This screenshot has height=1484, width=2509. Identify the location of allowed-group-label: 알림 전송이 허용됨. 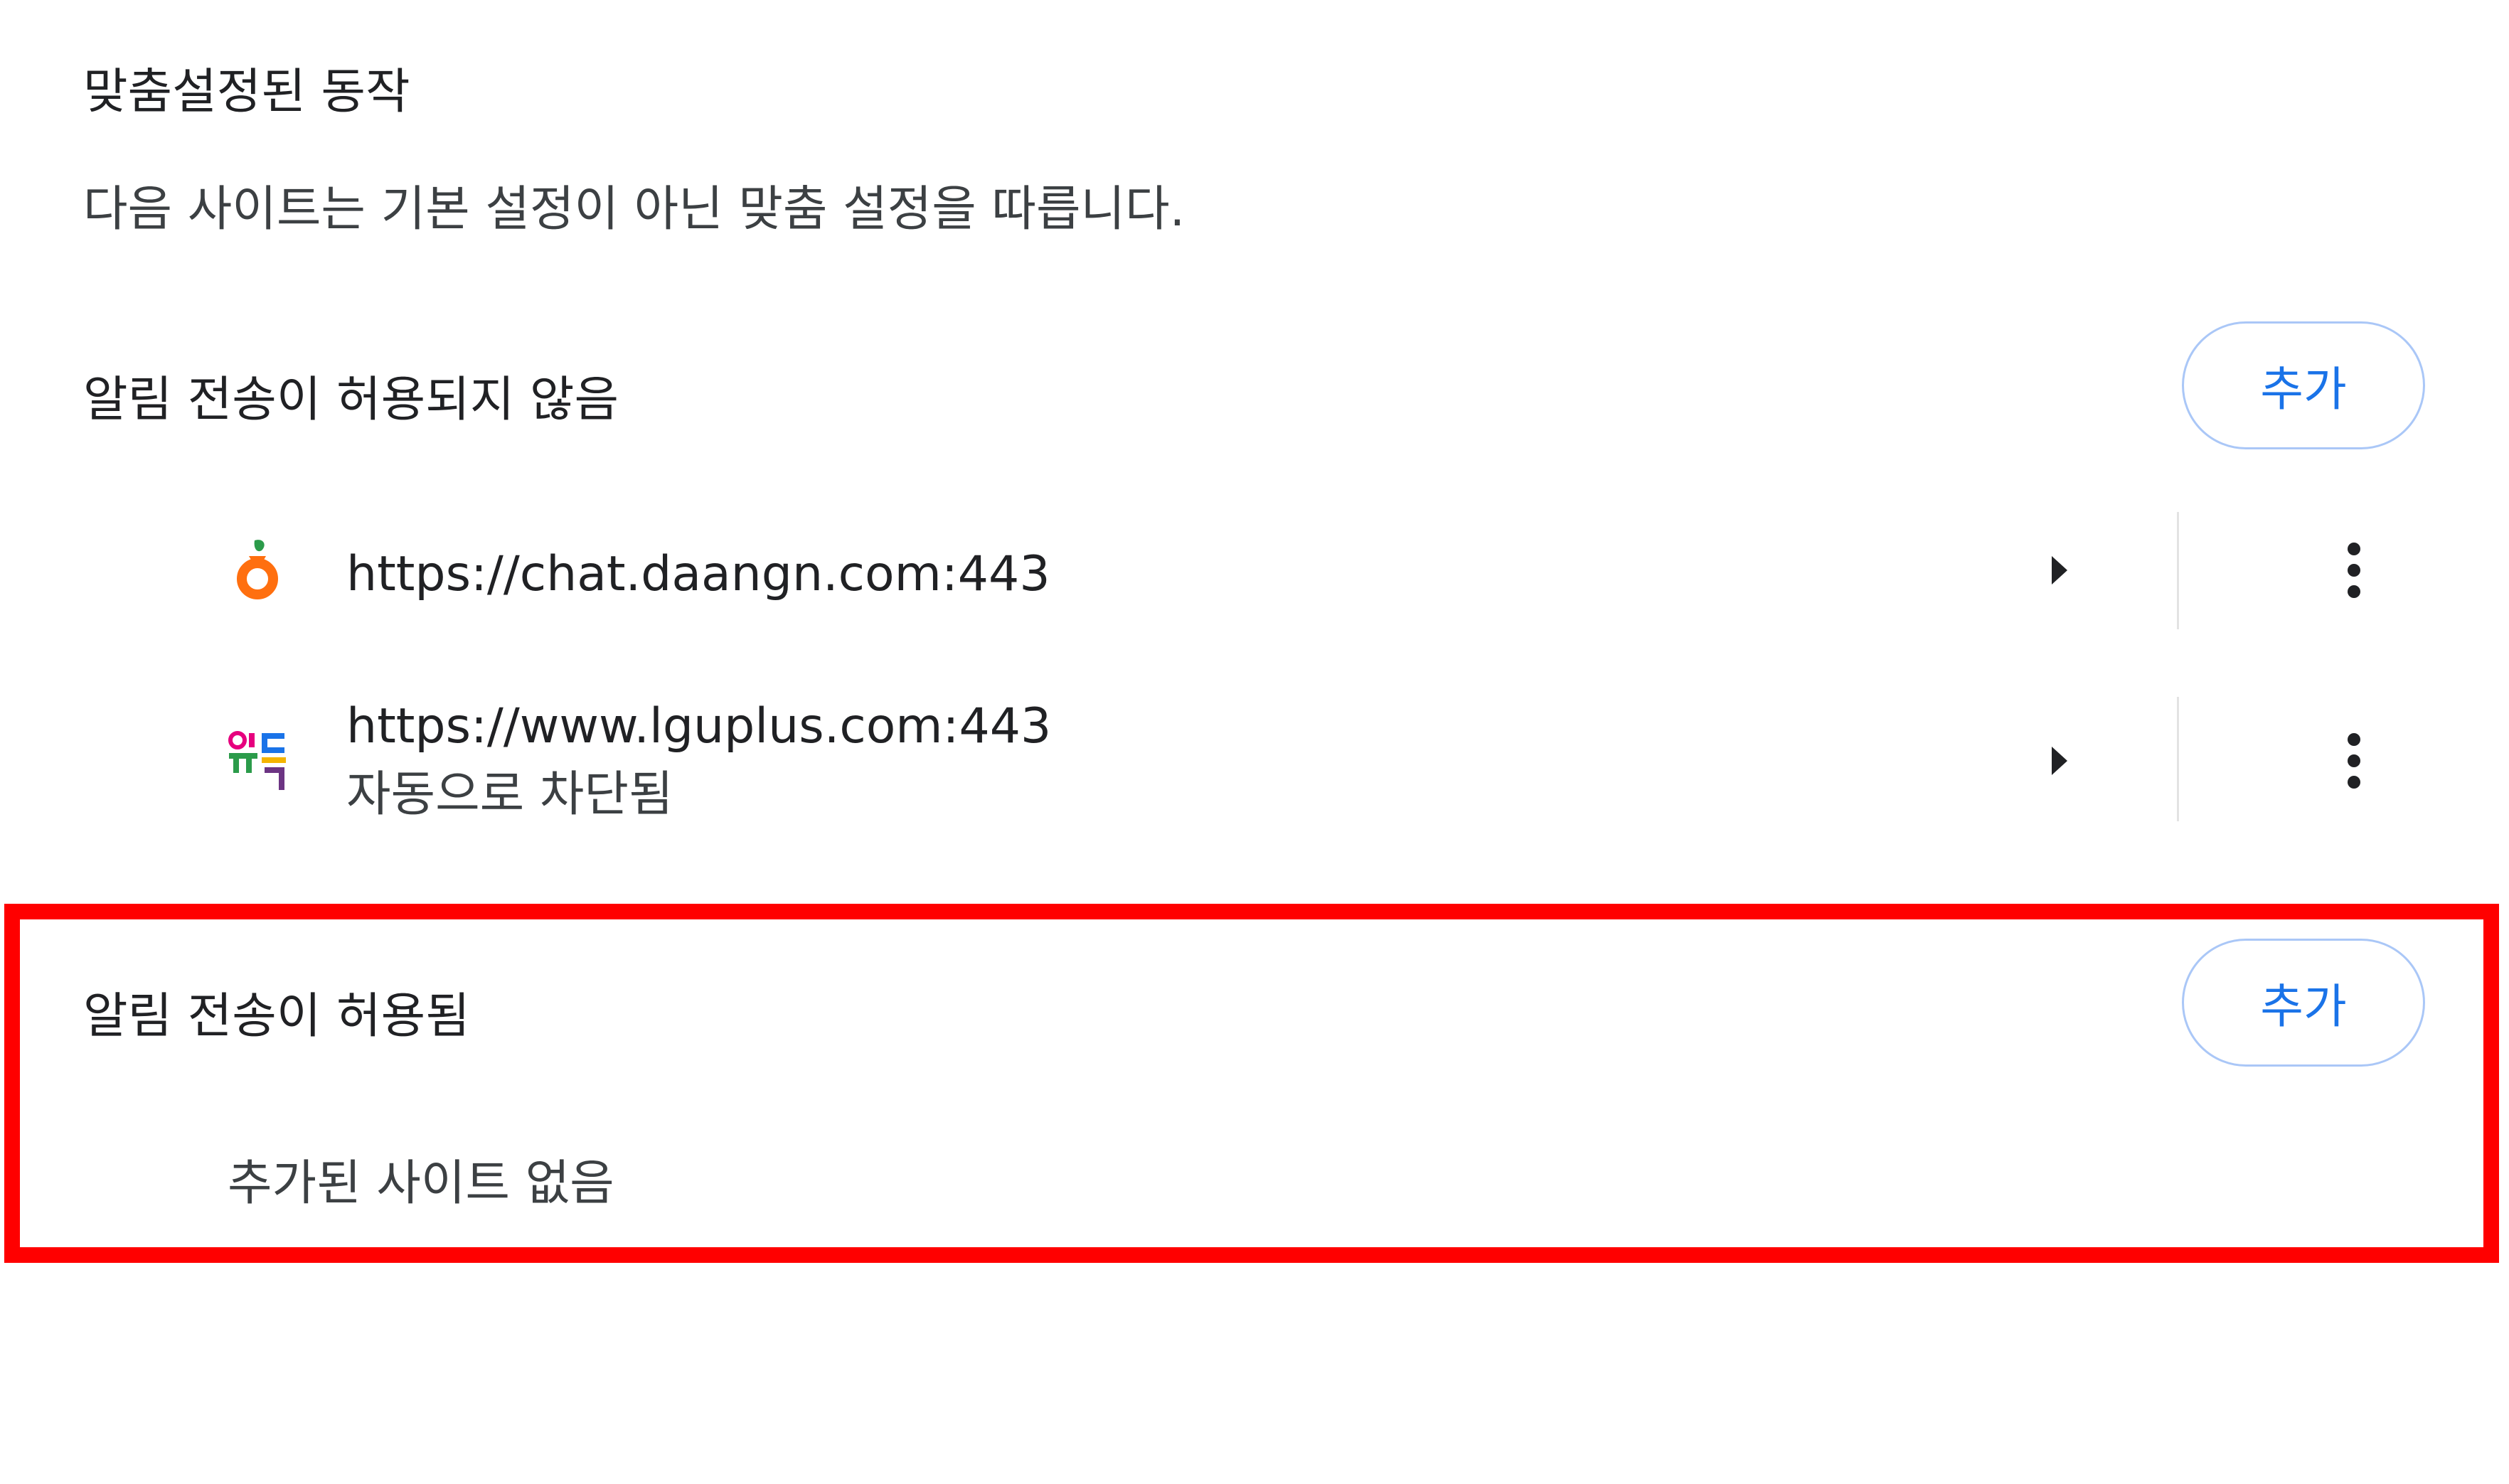
(276, 1017).